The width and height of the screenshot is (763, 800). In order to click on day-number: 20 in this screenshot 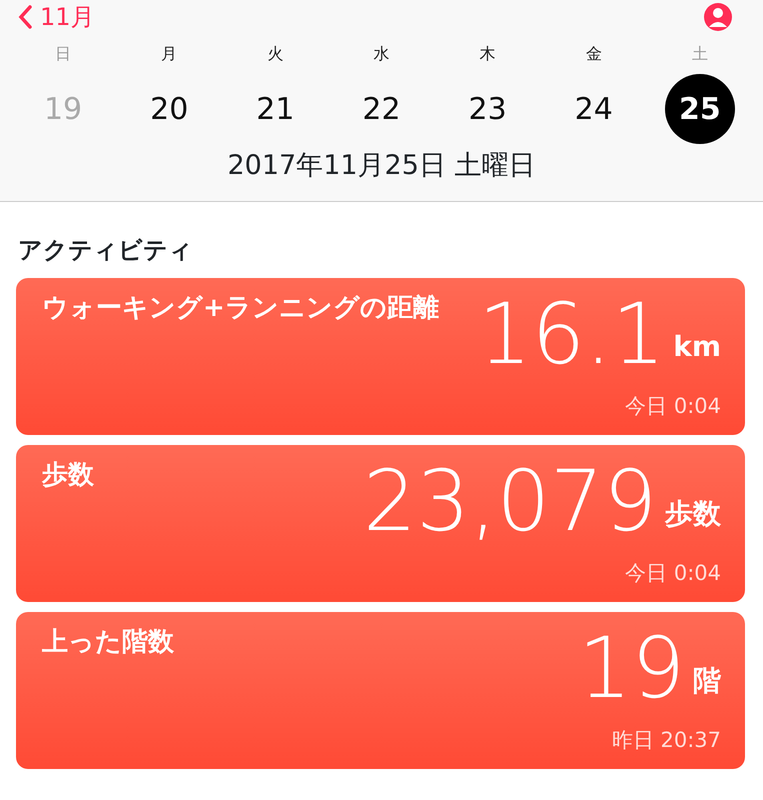, I will do `click(169, 109)`.